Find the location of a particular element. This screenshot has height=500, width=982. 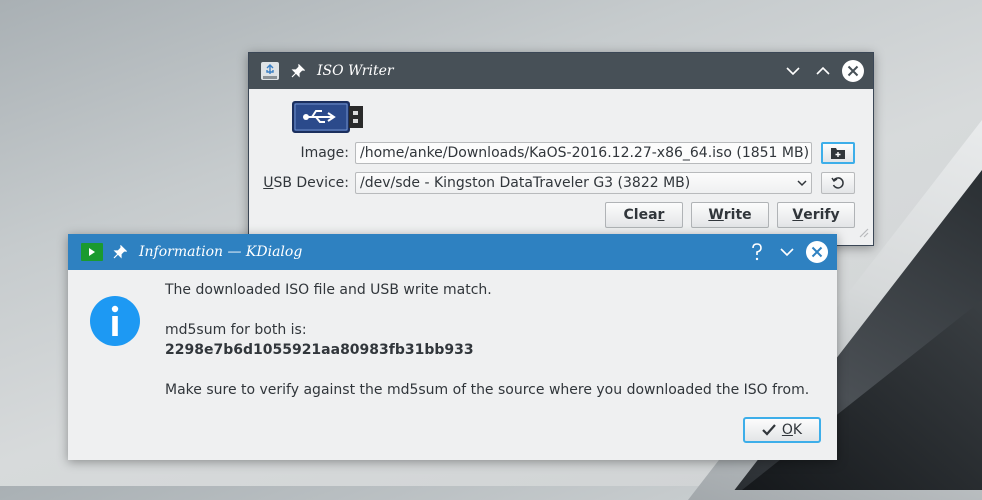

iso-writer-titlebar: ISO Writer is located at coordinates (561, 71).